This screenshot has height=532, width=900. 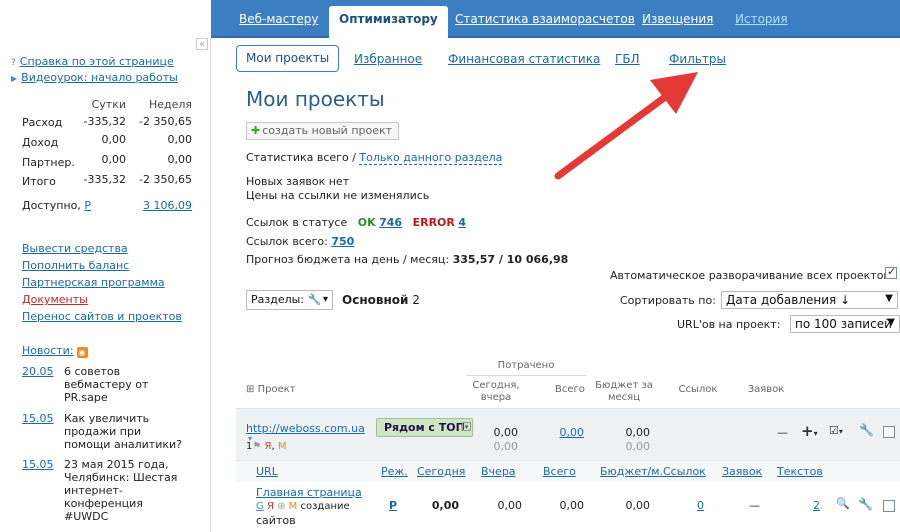 What do you see at coordinates (159, 205) in the screenshot?
I see `available-value: 3 106,09` at bounding box center [159, 205].